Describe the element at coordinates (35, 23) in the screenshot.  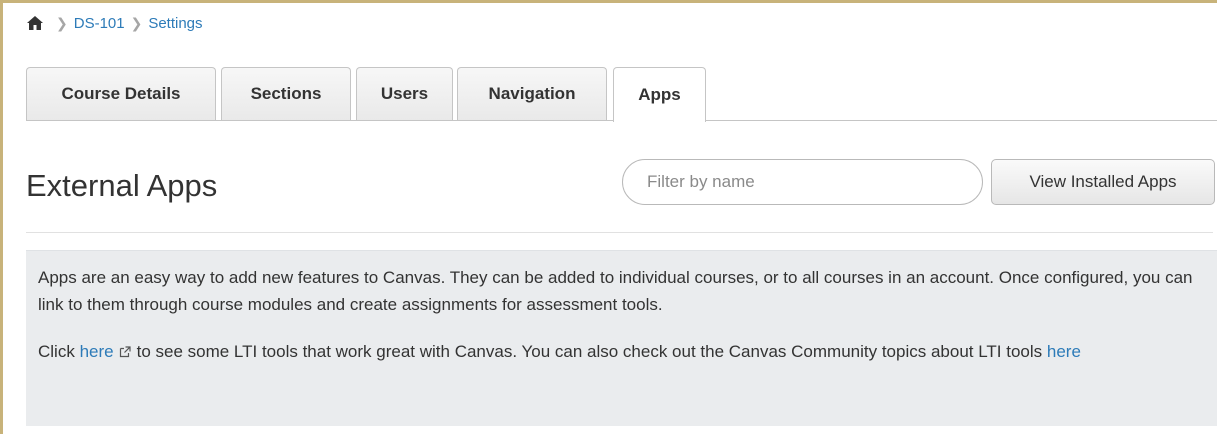
I see `home-icon` at that location.